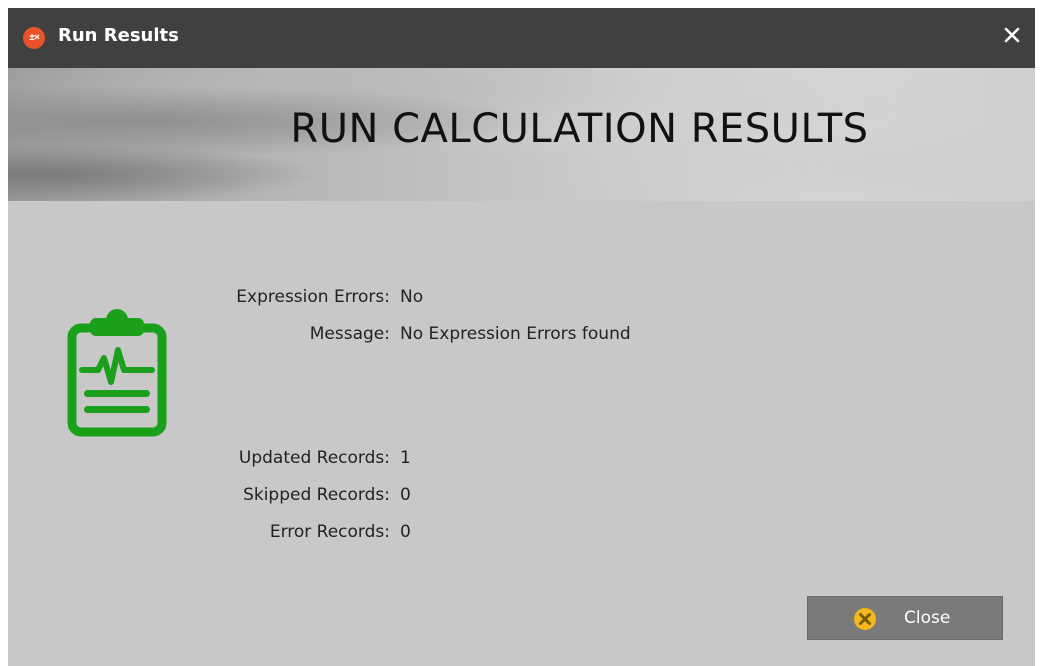 This screenshot has width=1043, height=666. I want to click on message-label: Message:, so click(349, 334).